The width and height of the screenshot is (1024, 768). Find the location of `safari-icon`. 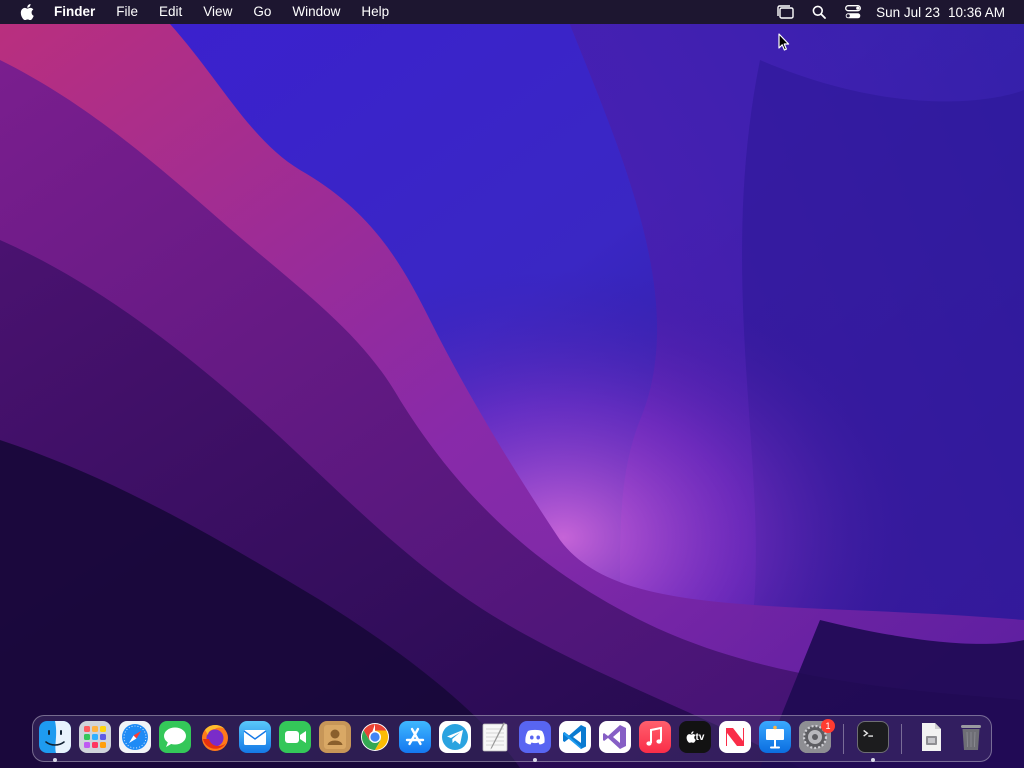

safari-icon is located at coordinates (135, 737).